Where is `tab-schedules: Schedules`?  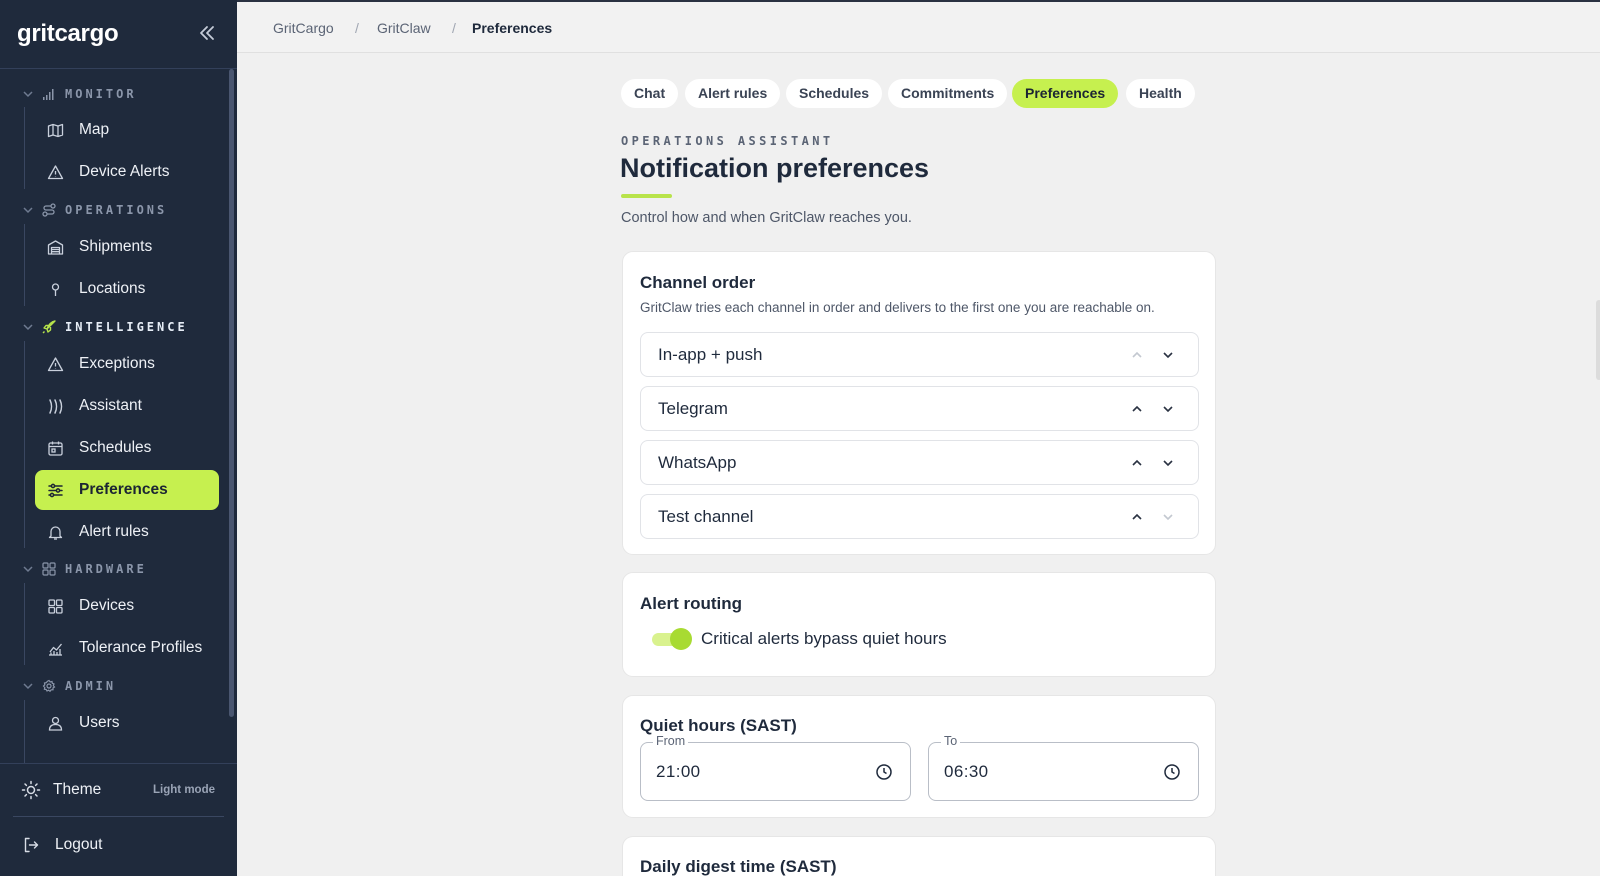 tab-schedules: Schedules is located at coordinates (834, 93).